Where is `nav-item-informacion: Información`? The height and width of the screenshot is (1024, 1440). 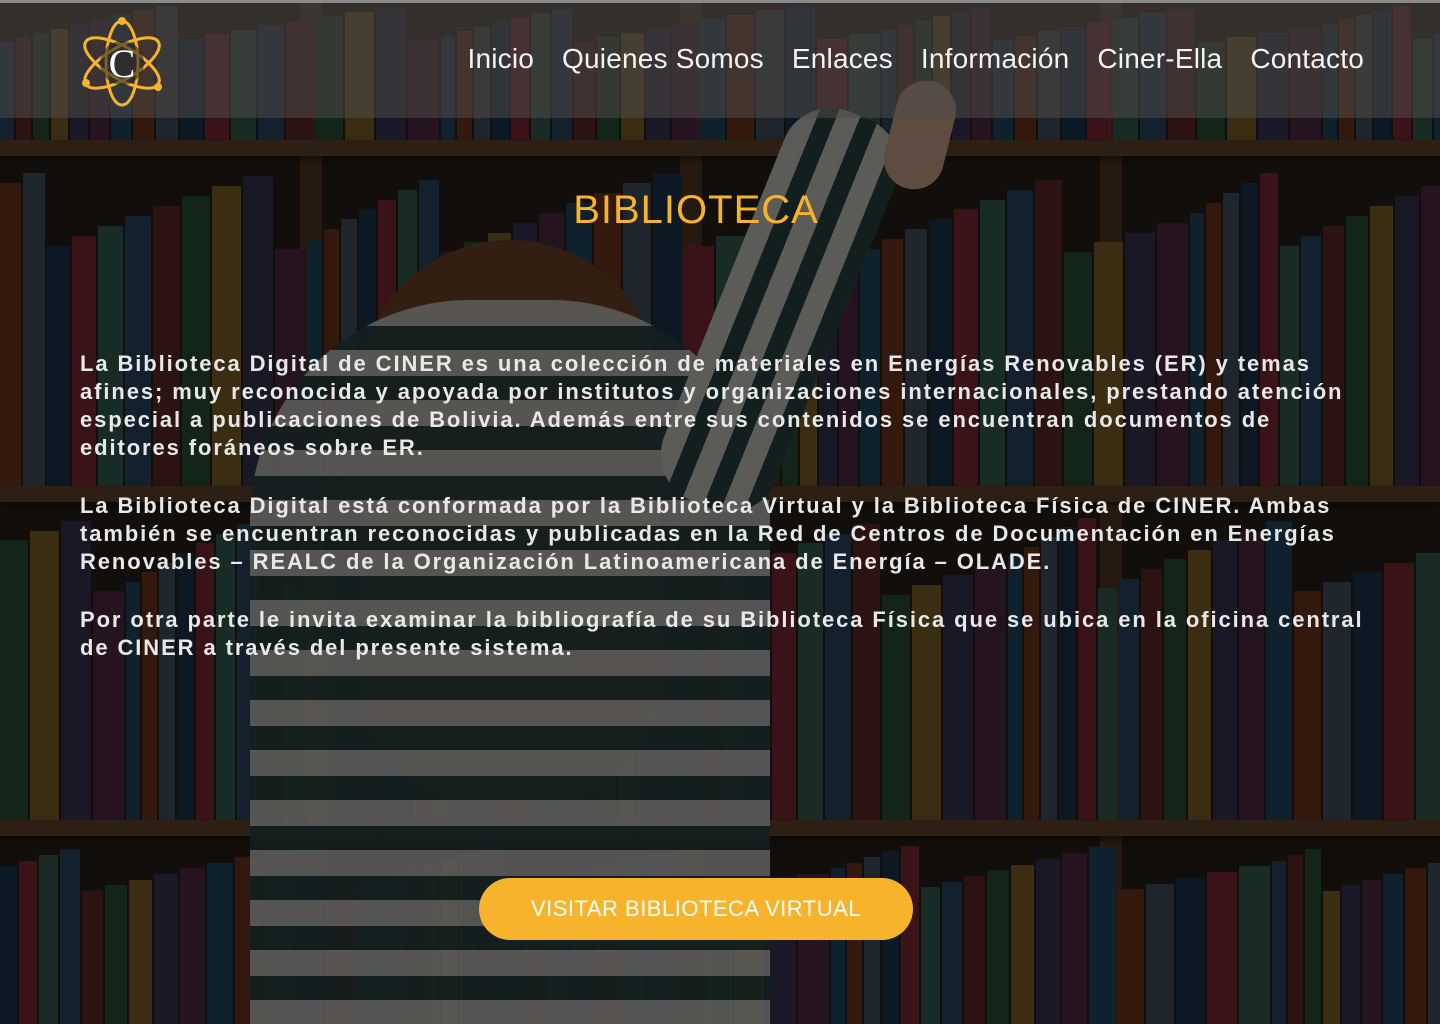
nav-item-informacion: Información is located at coordinates (995, 59).